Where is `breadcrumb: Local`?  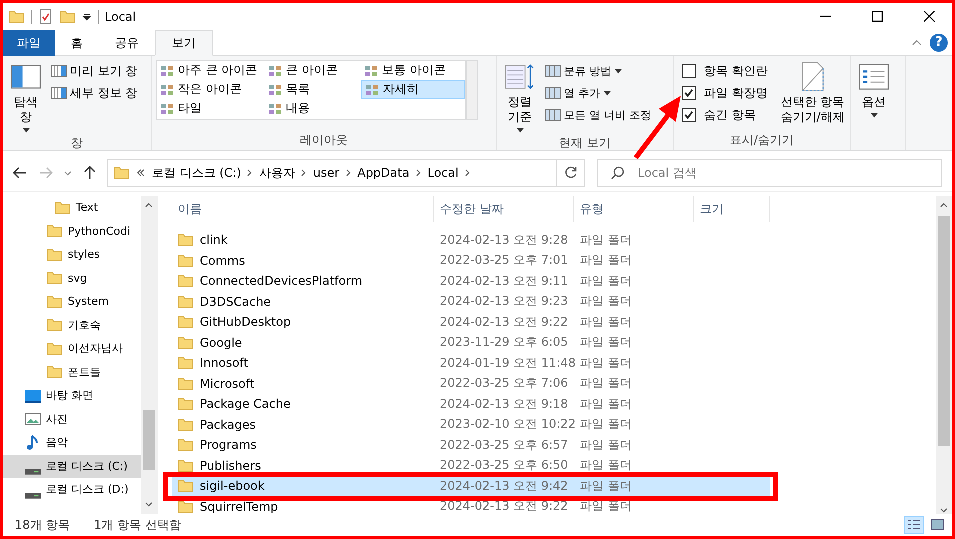 breadcrumb: Local is located at coordinates (443, 173).